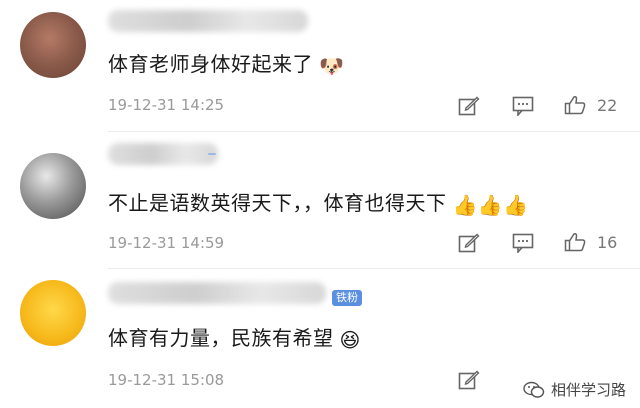  I want to click on watermark-text: 相伴学习路, so click(588, 390).